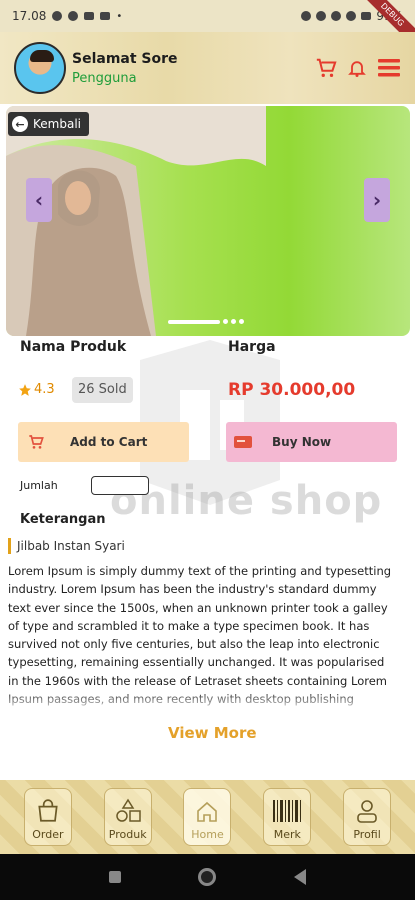 The width and height of the screenshot is (415, 900). I want to click on person-icon, so click(367, 811).